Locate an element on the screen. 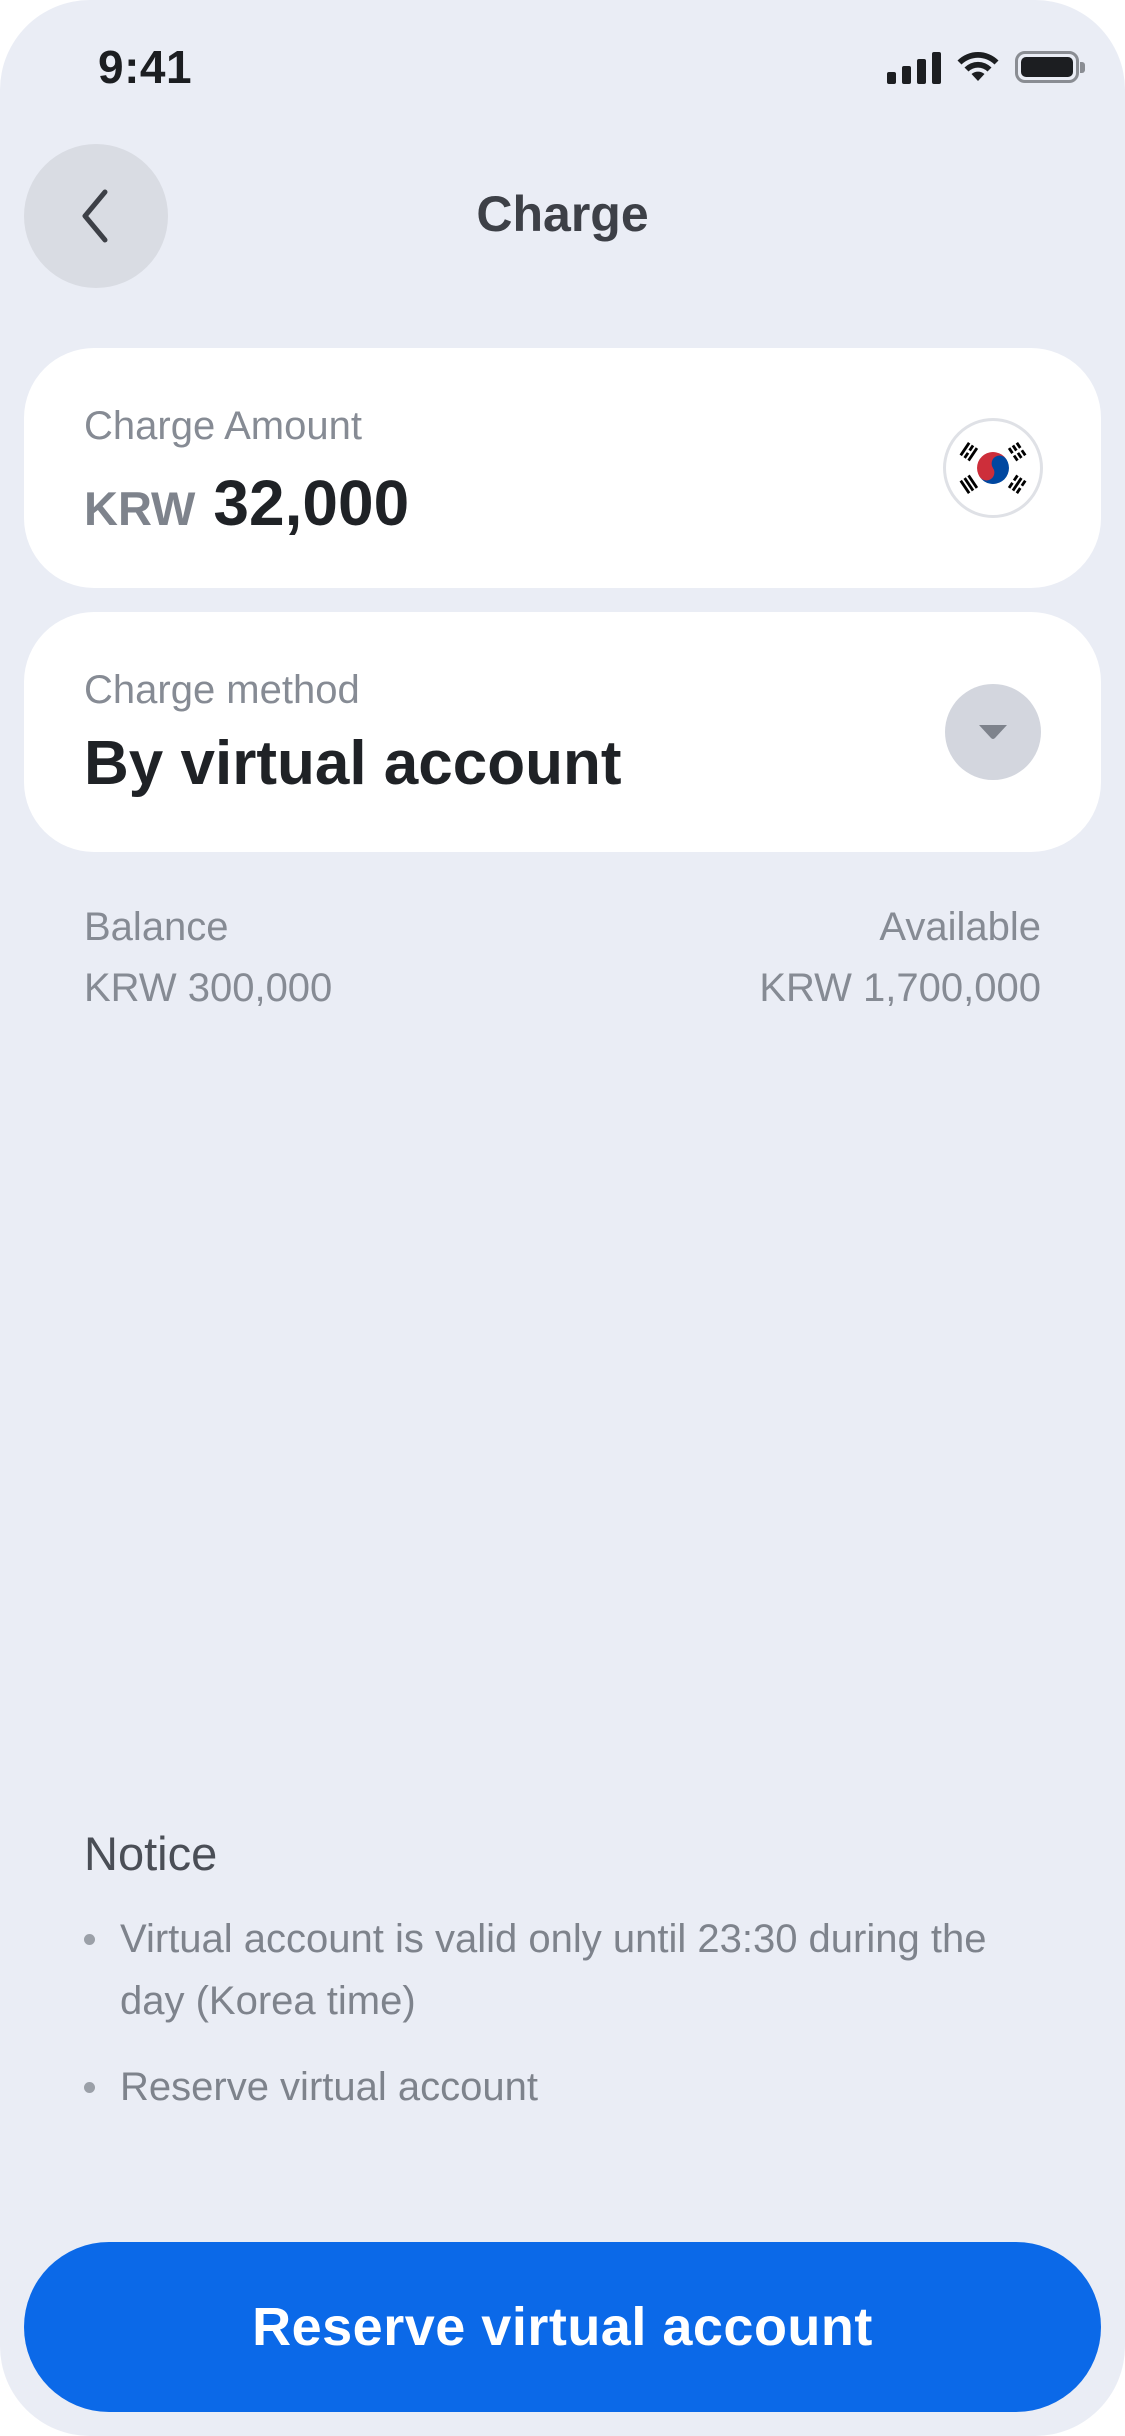 Image resolution: width=1125 pixels, height=2436 pixels. charge-amount-row: KRW 32,000 is located at coordinates (246, 503).